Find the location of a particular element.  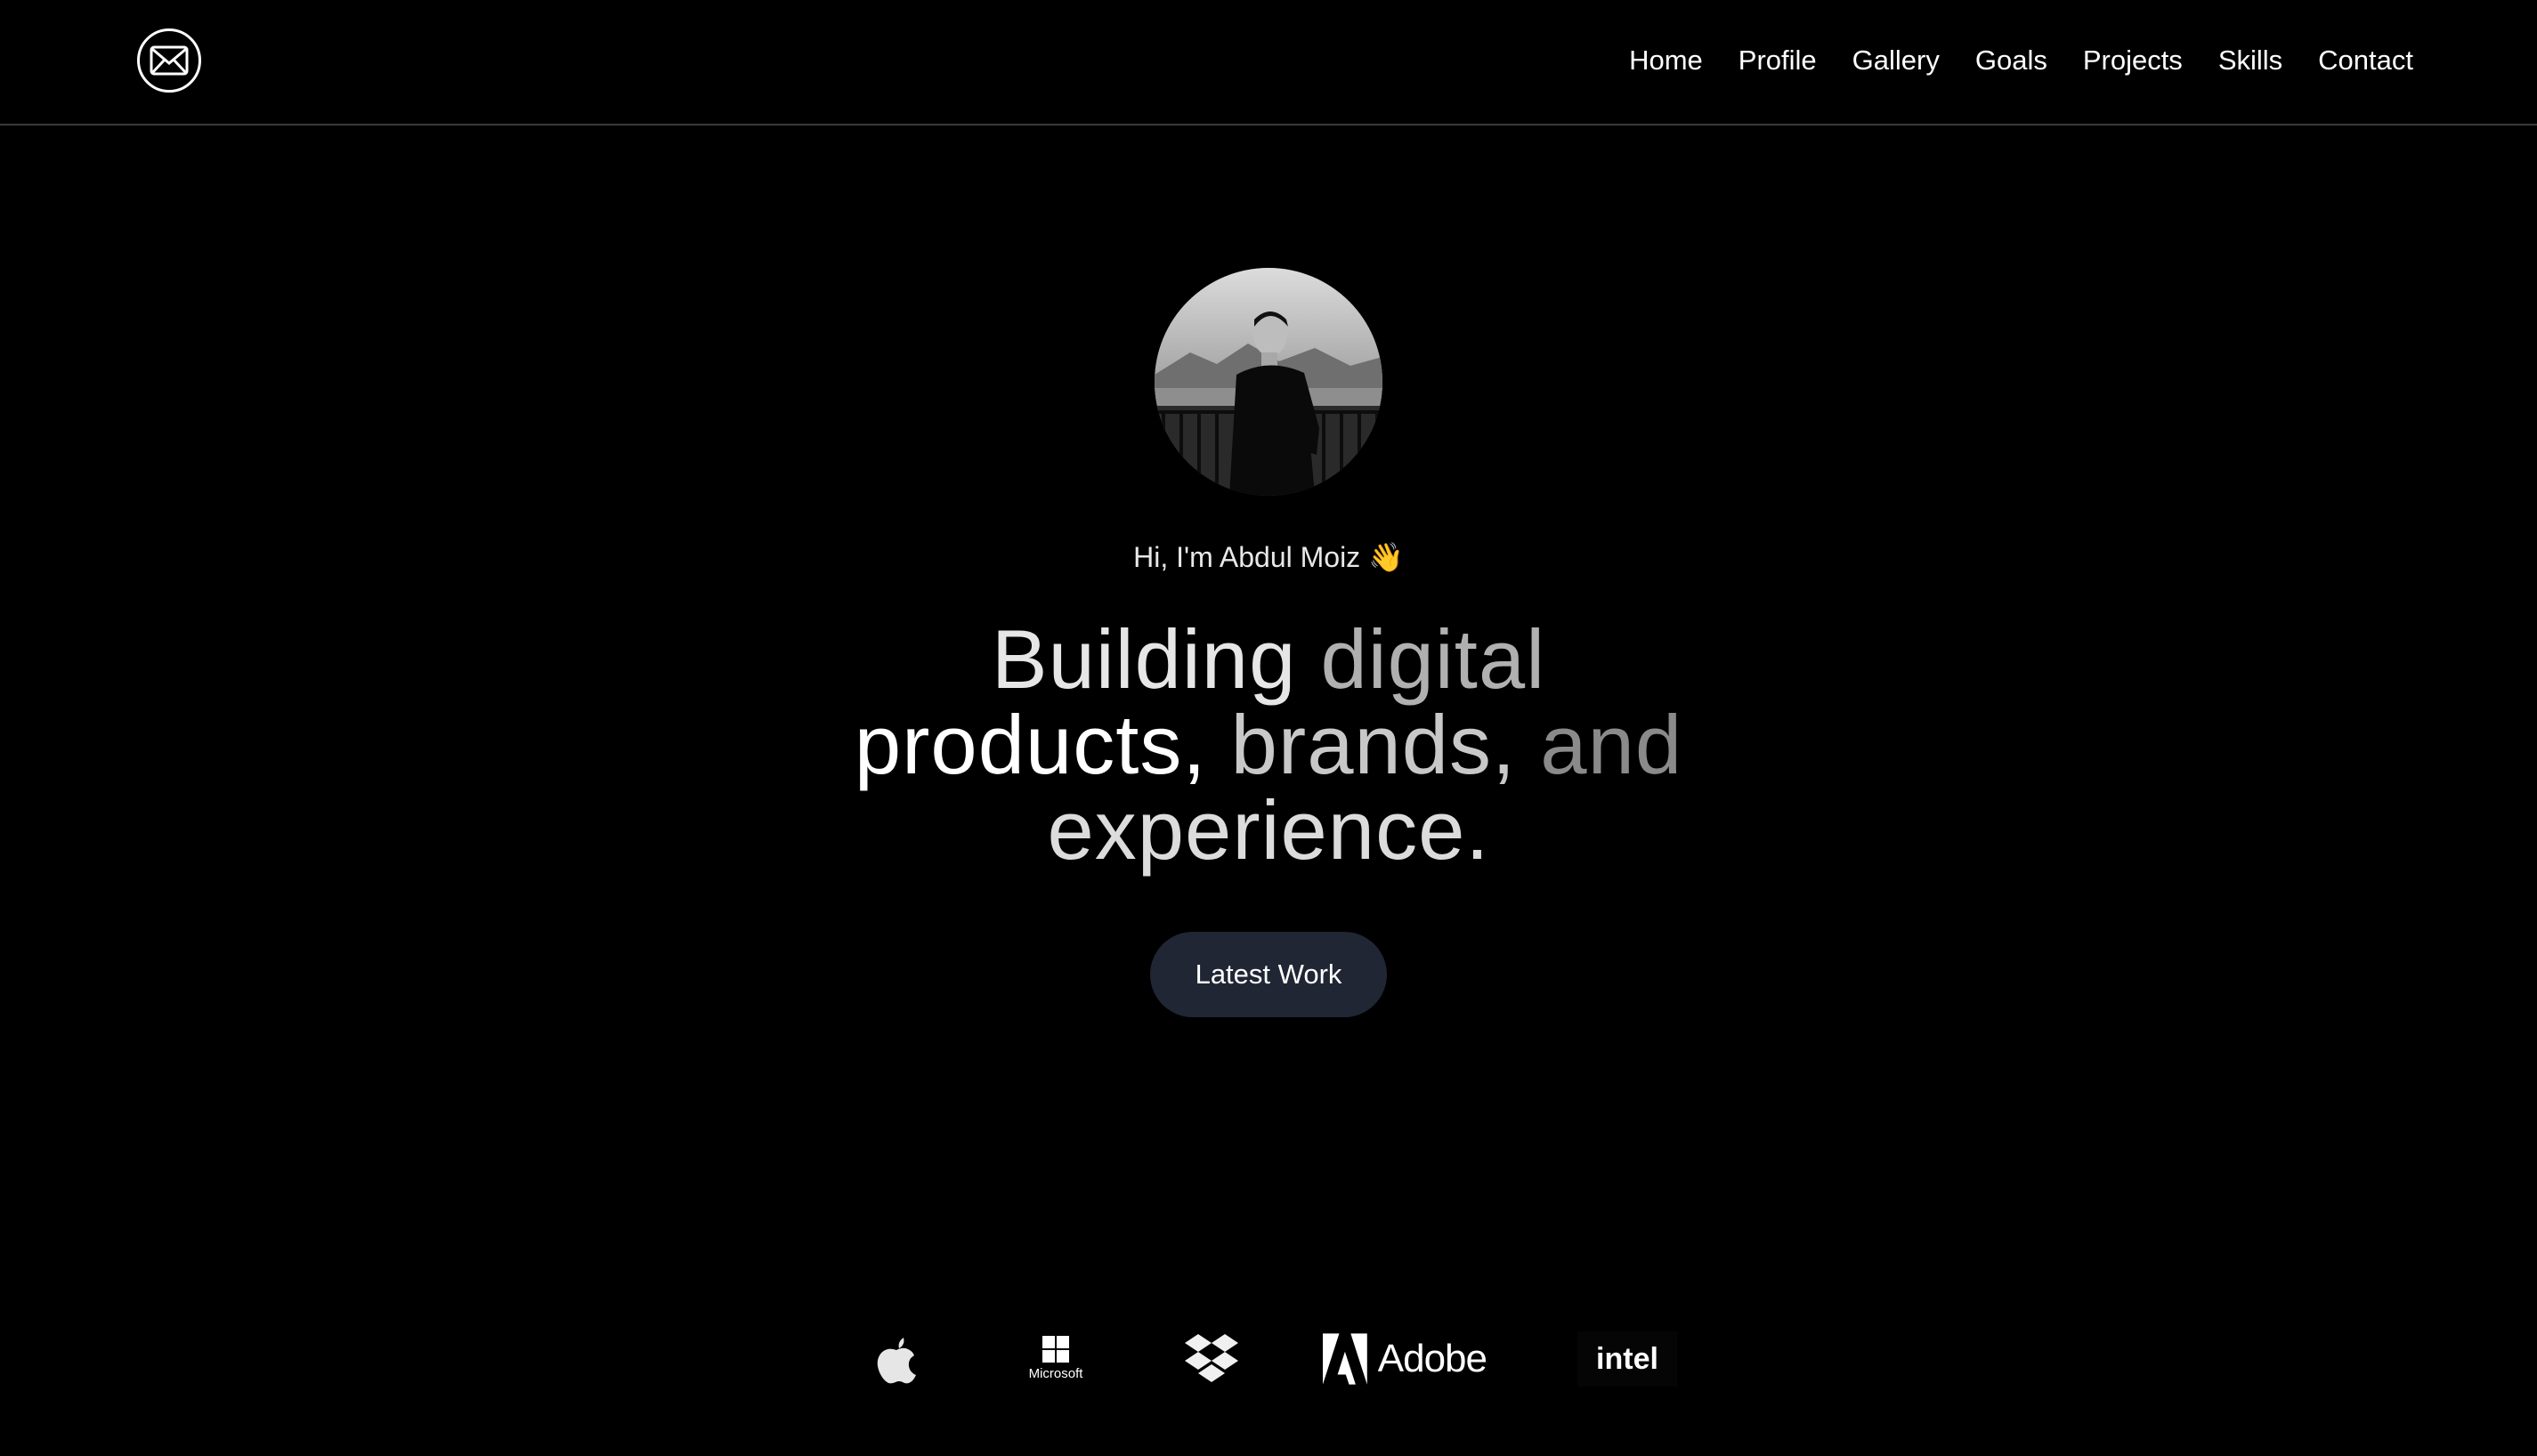

brand-logos: Microsoft Adobe intel is located at coordinates (1268, 1358).